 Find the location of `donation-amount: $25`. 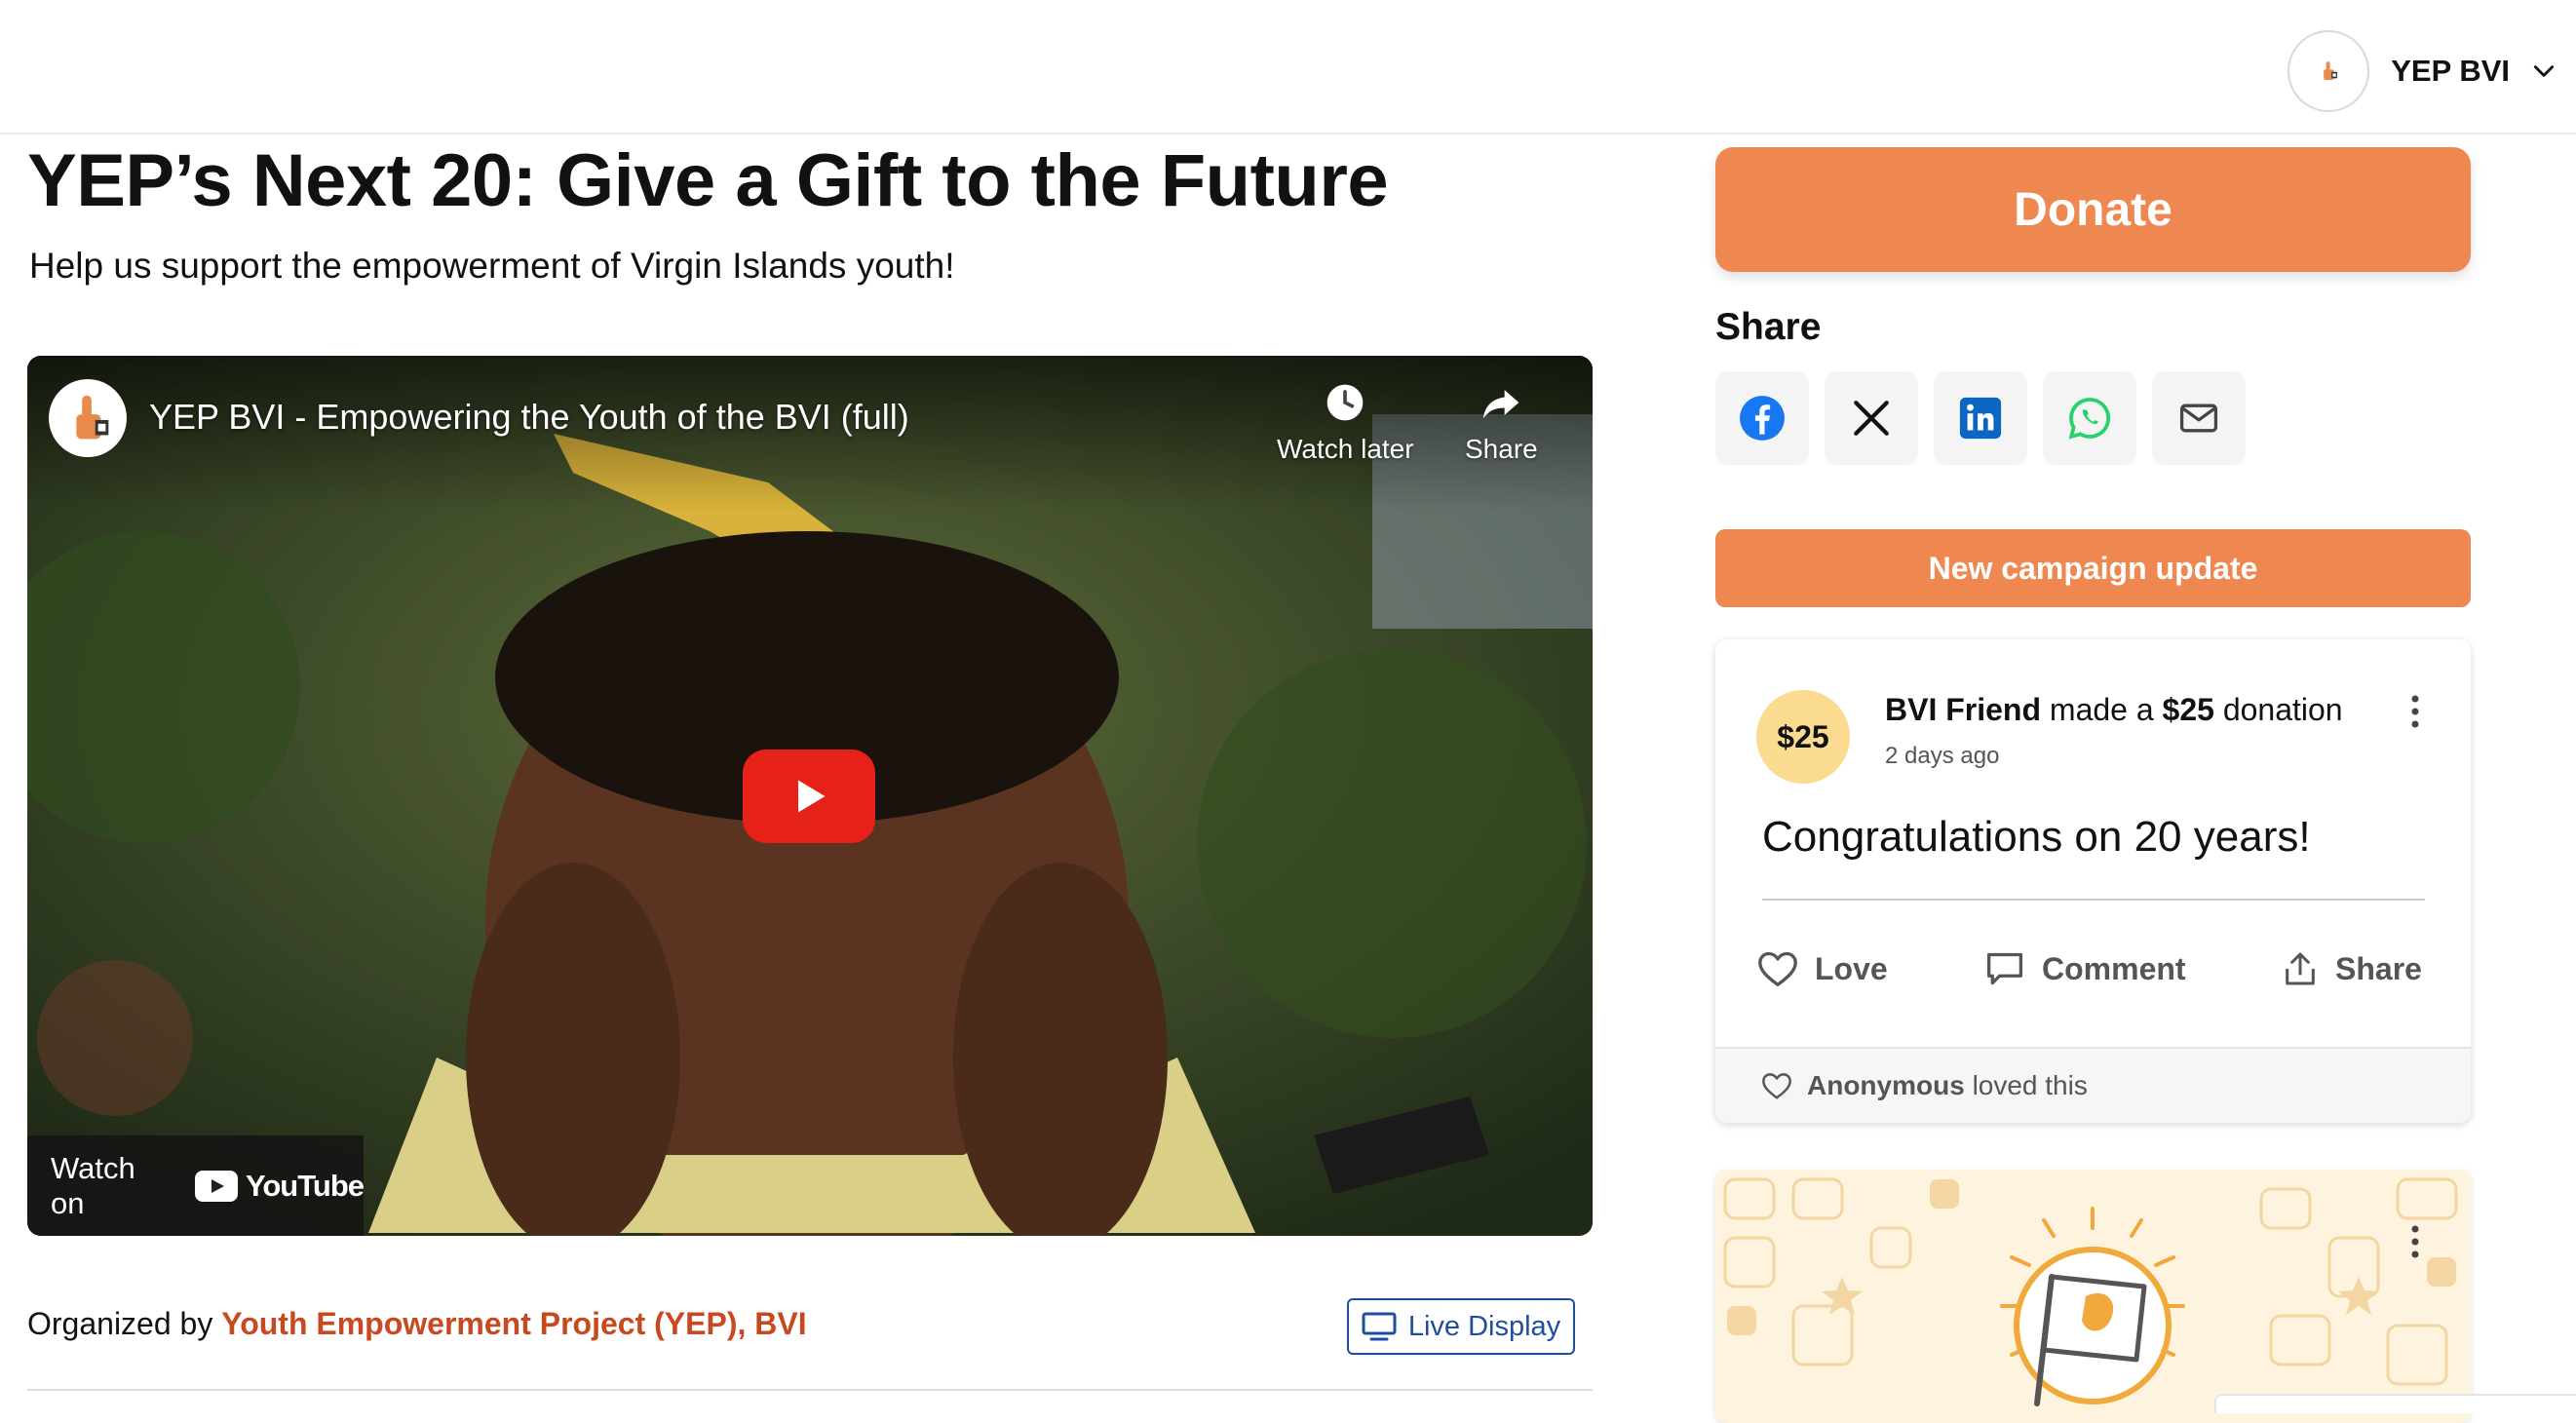

donation-amount: $25 is located at coordinates (2188, 709).